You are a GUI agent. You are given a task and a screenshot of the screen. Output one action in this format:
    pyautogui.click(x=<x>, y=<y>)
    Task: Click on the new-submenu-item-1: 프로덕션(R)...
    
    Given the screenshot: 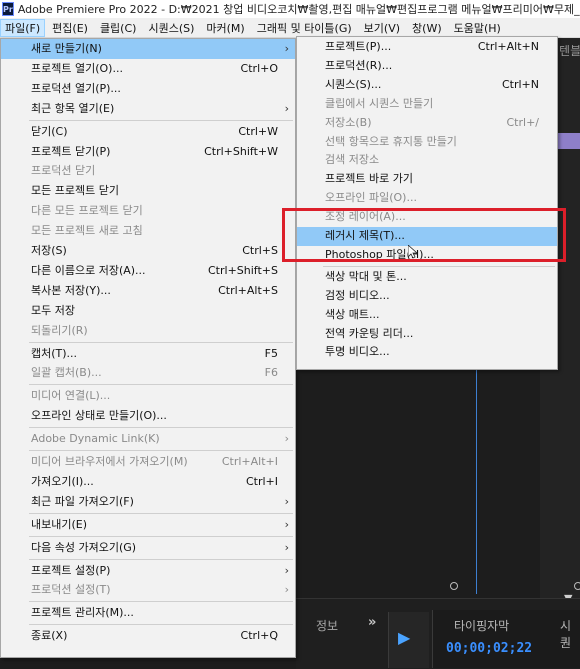 What is the action you would take?
    pyautogui.click(x=427, y=66)
    